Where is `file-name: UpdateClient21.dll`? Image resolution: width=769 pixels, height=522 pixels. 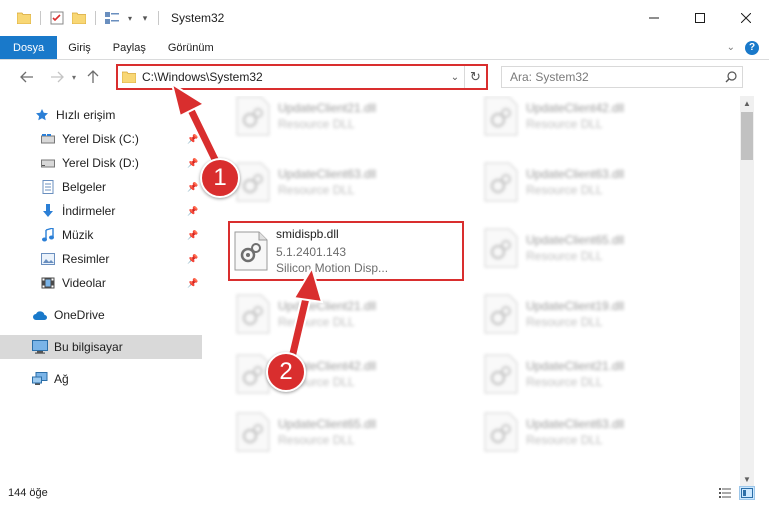 file-name: UpdateClient21.dll is located at coordinates (327, 306).